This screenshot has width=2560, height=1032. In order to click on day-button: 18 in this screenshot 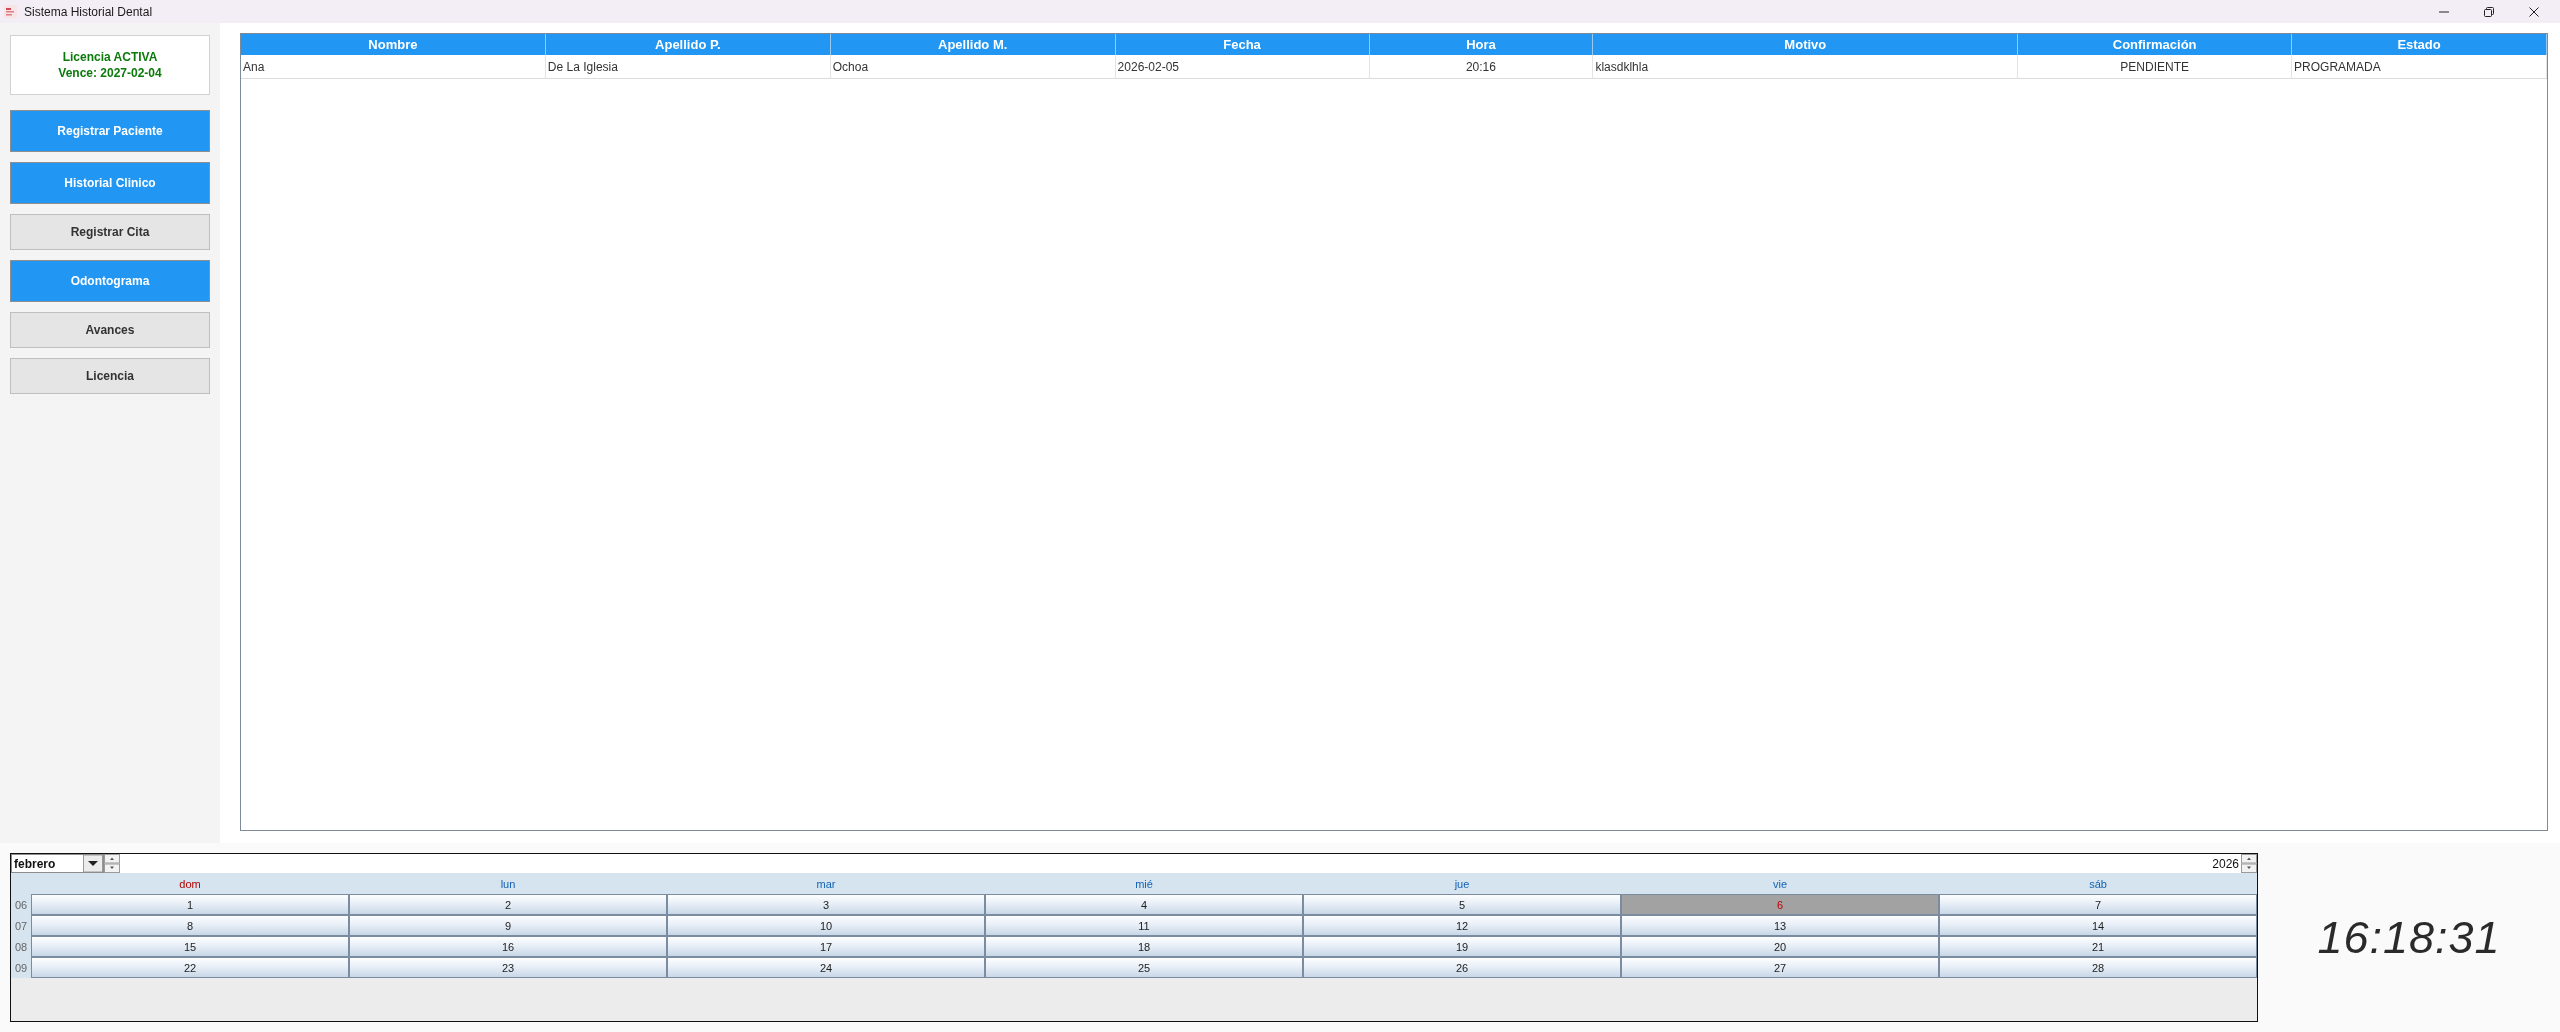, I will do `click(1144, 946)`.